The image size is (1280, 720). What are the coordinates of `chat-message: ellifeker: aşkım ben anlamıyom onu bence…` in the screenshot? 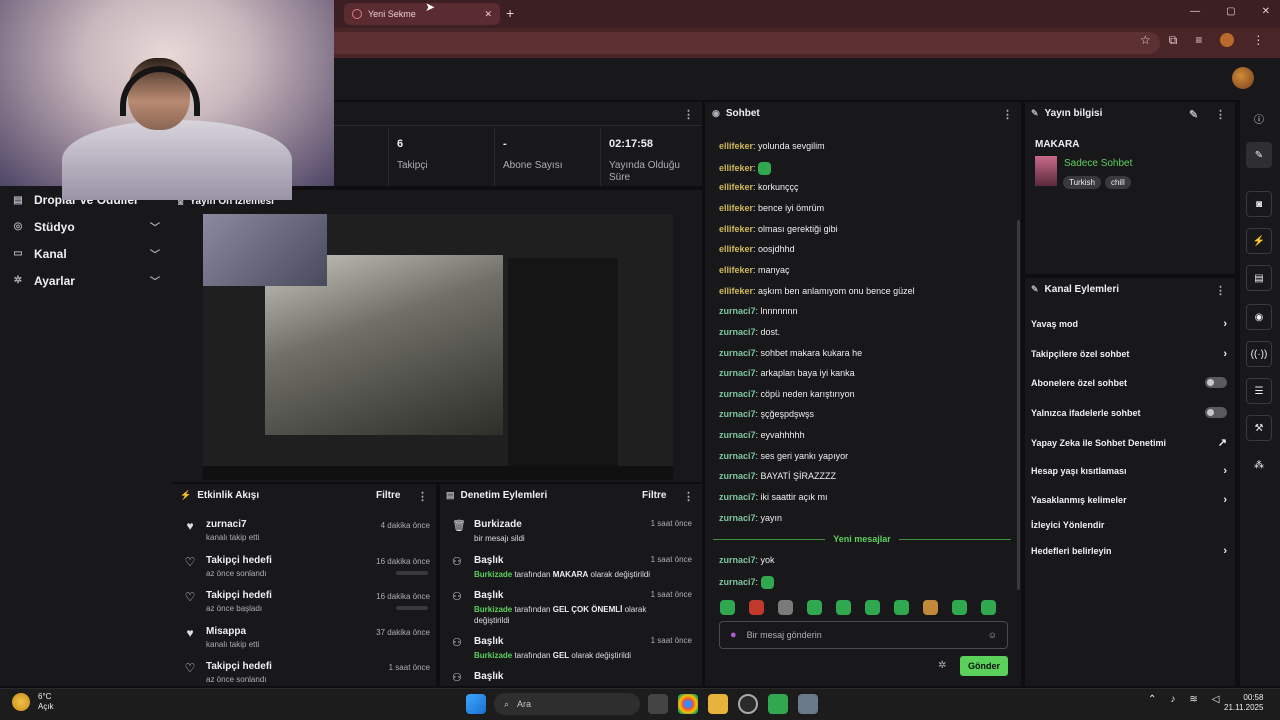 It's located at (817, 291).